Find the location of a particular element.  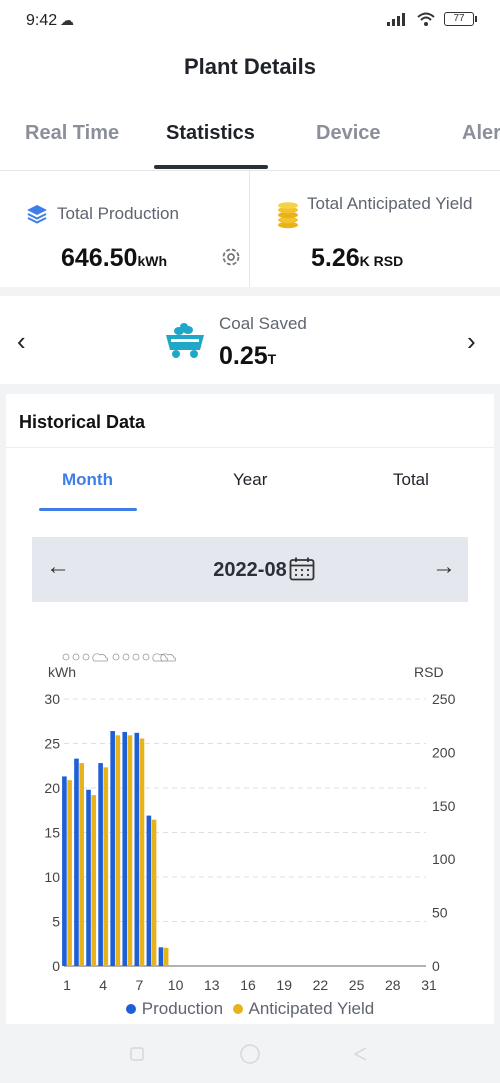

right-tick-label: 200 is located at coordinates (444, 752).